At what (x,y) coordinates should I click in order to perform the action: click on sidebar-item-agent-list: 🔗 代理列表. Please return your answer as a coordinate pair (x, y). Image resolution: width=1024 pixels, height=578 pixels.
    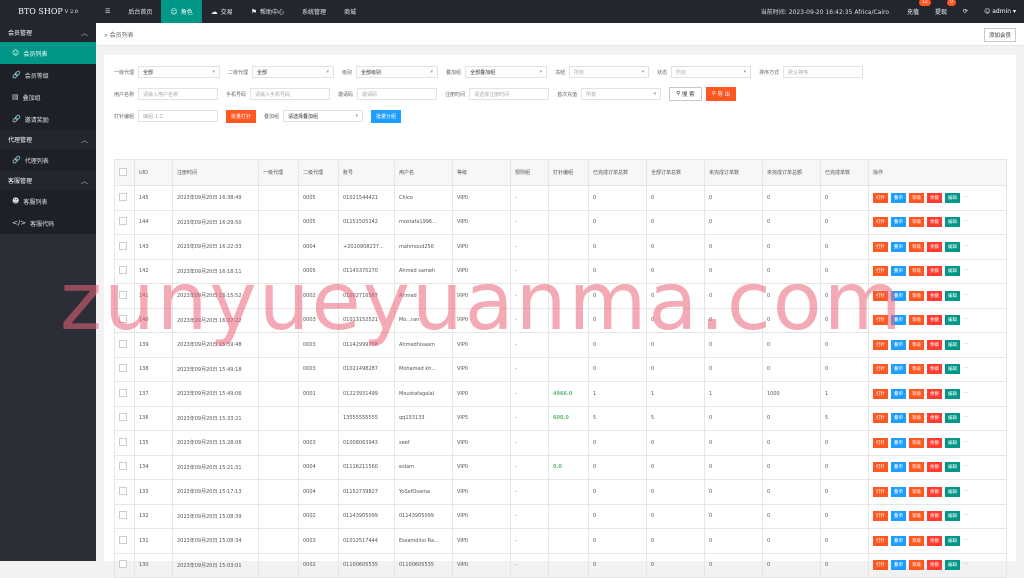
    Looking at the image, I should click on (48, 160).